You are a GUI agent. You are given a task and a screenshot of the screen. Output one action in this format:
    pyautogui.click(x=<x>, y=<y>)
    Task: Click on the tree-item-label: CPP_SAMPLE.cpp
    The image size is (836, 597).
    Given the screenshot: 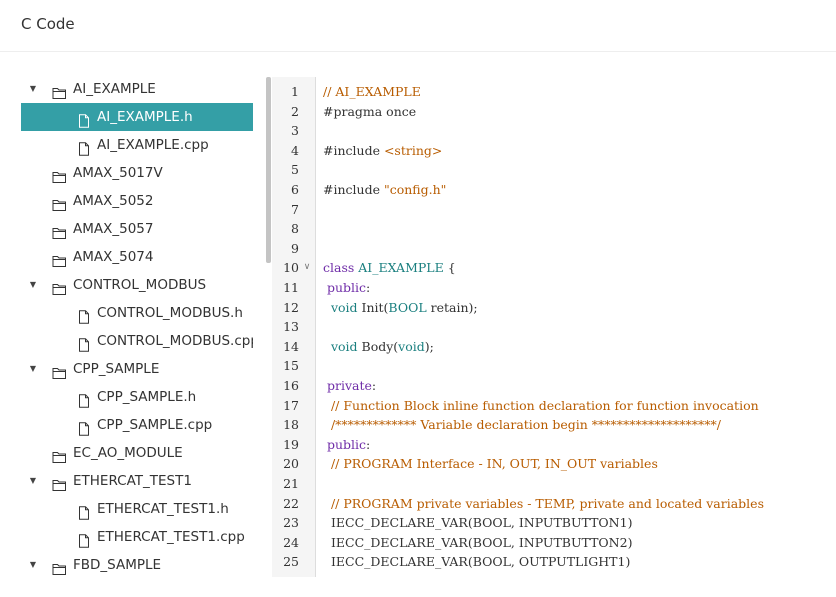 What is the action you would take?
    pyautogui.click(x=155, y=425)
    